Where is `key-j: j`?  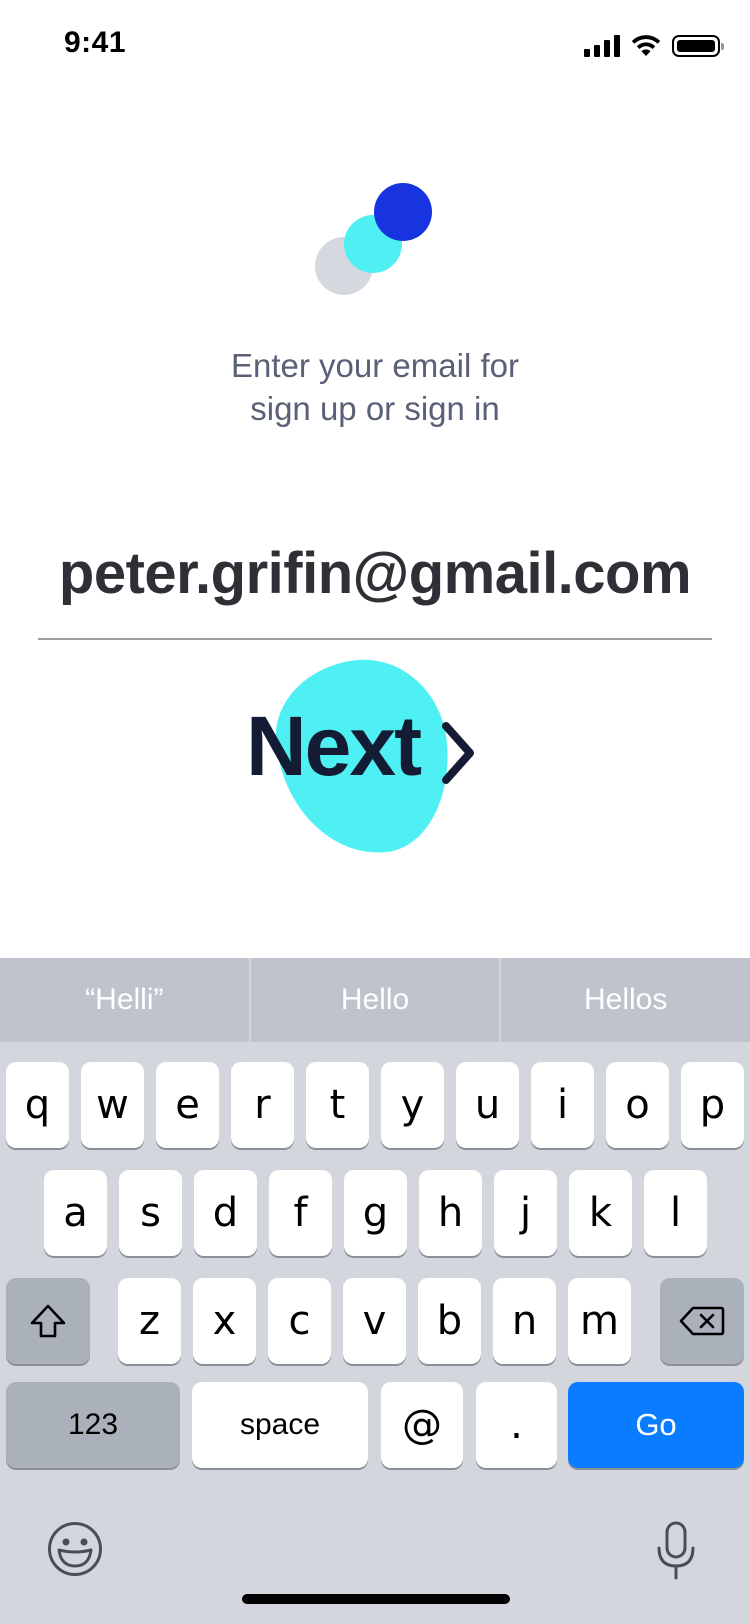 key-j: j is located at coordinates (525, 1213).